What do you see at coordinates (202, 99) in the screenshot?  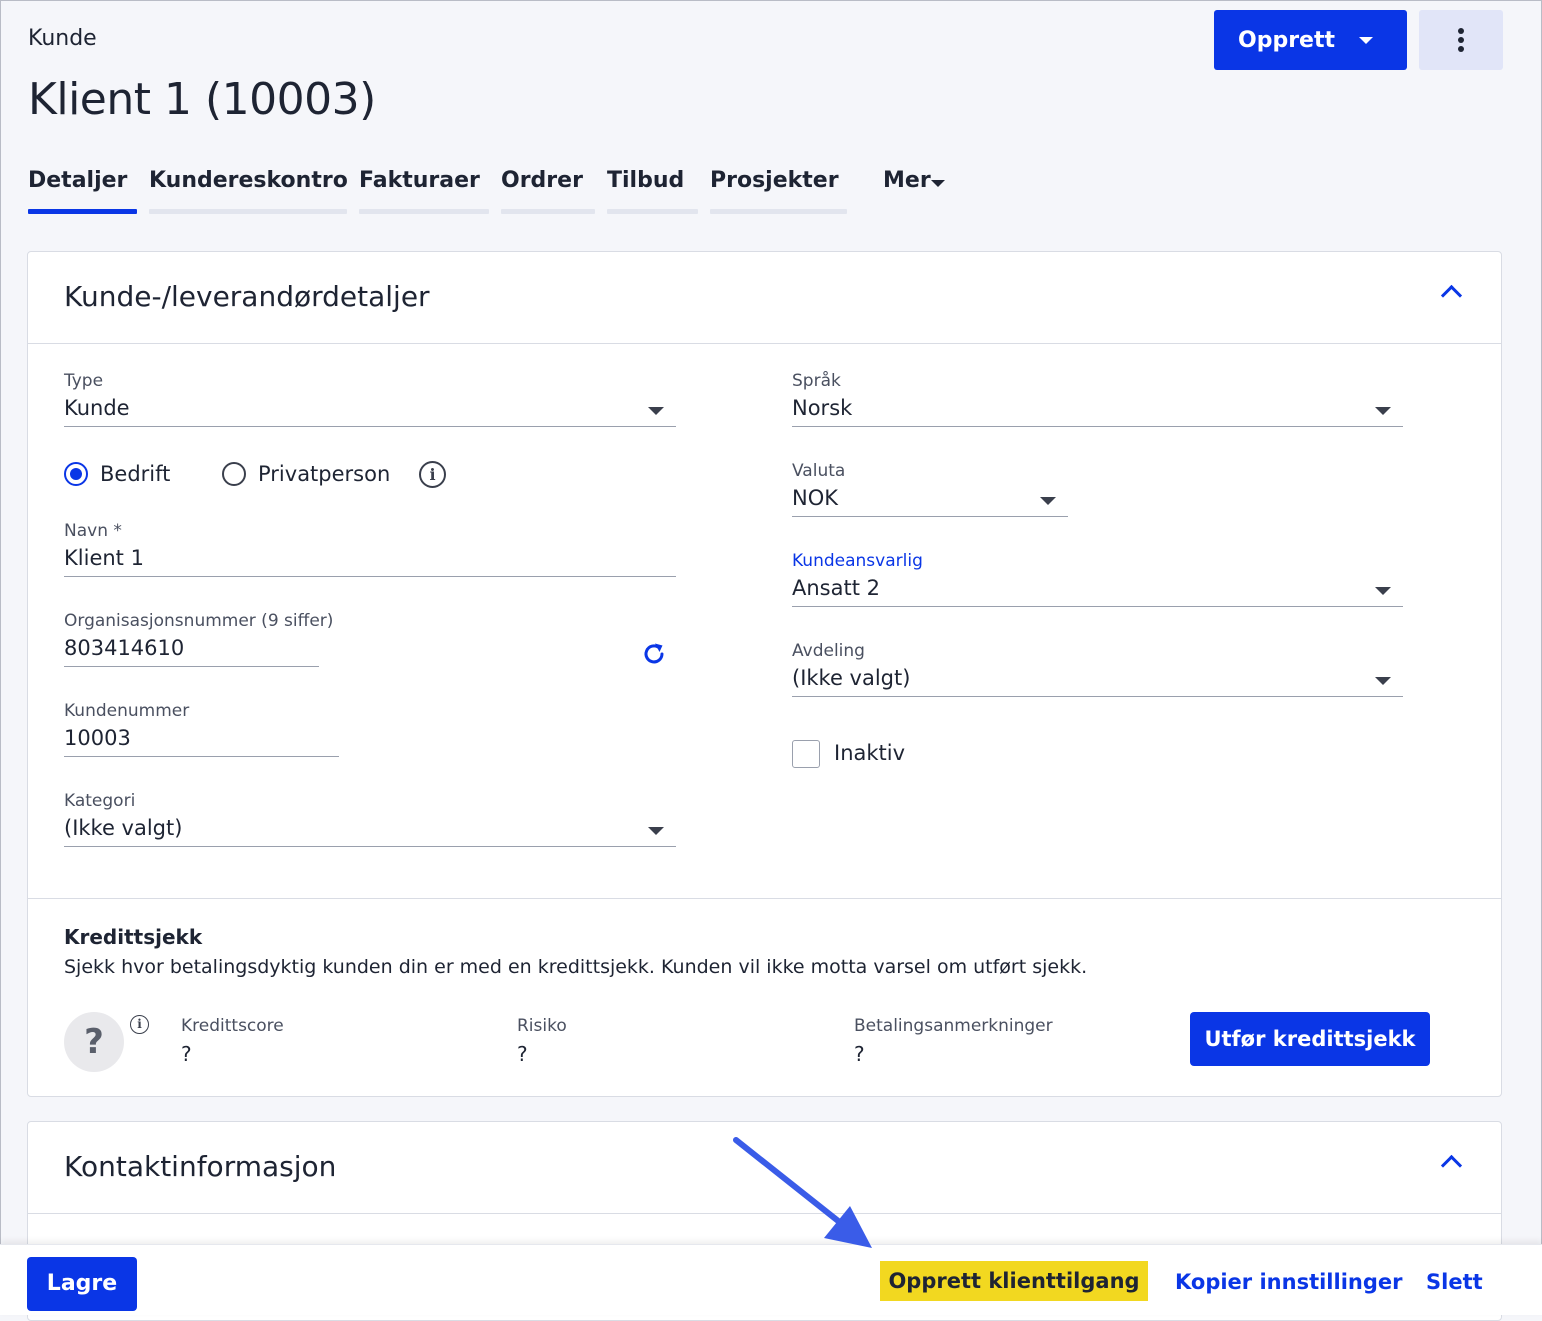 I see `page-title: Klient 1 (10003)` at bounding box center [202, 99].